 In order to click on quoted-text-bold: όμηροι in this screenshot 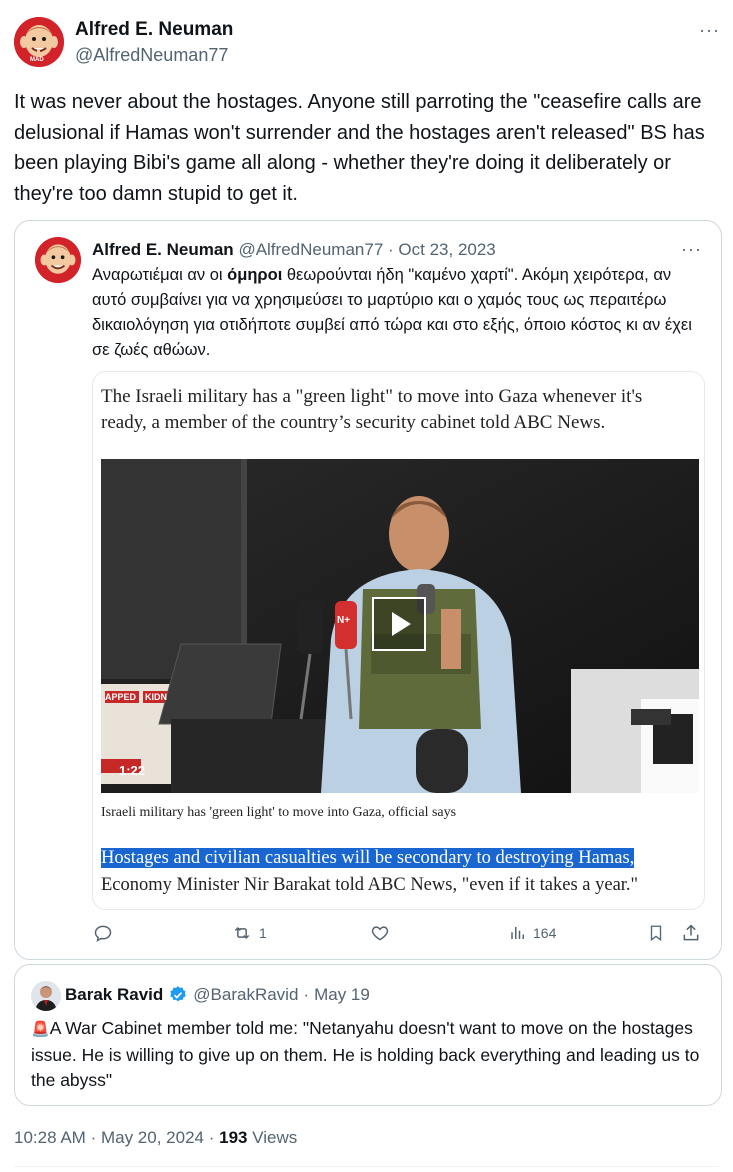, I will do `click(255, 275)`.